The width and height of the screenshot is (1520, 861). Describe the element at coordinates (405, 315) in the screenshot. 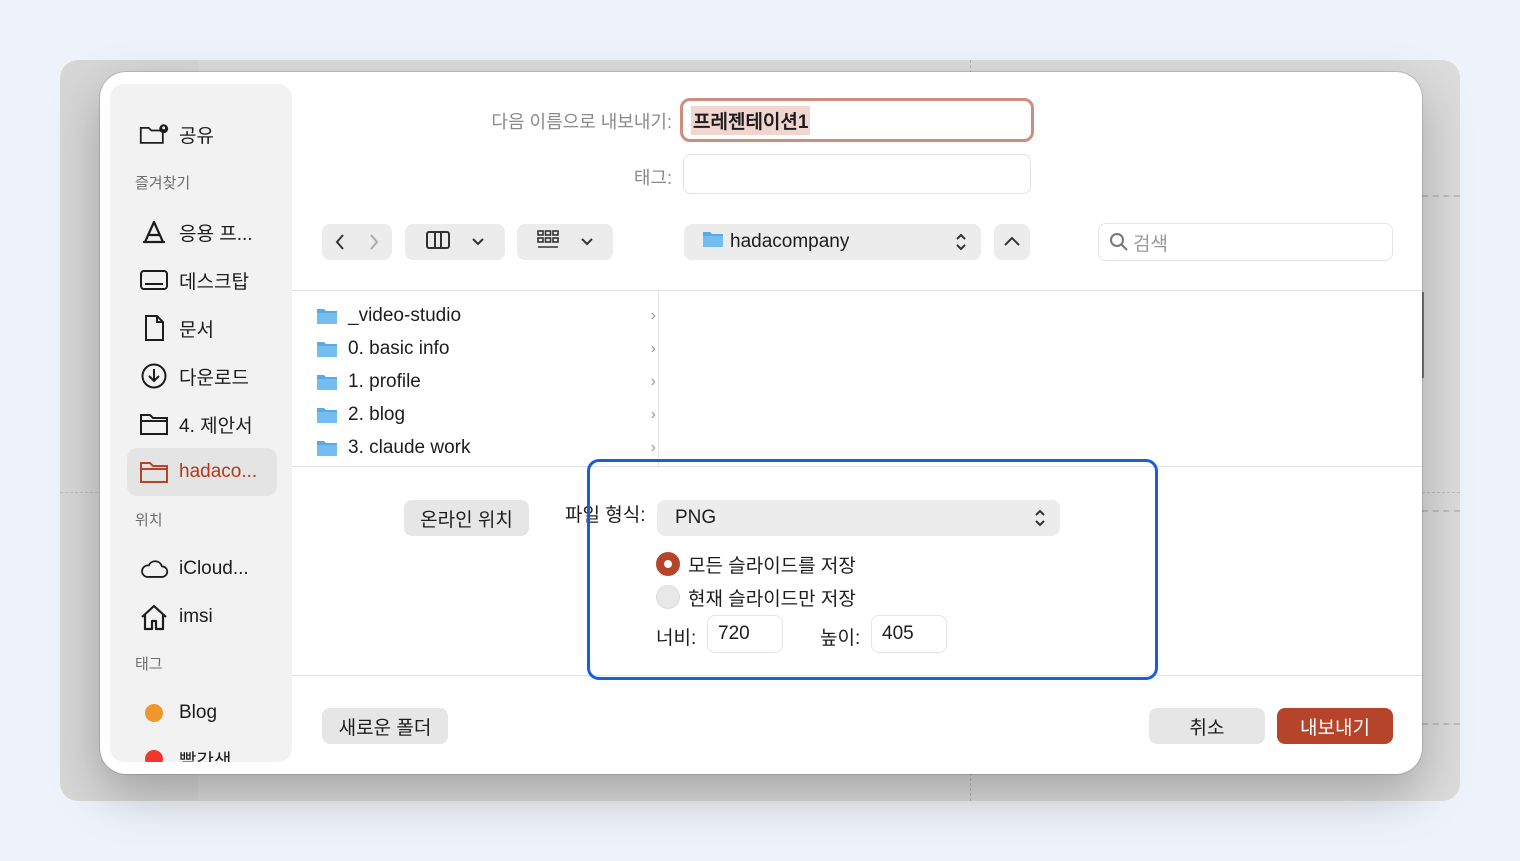

I see `folder-name: _video-studio` at that location.